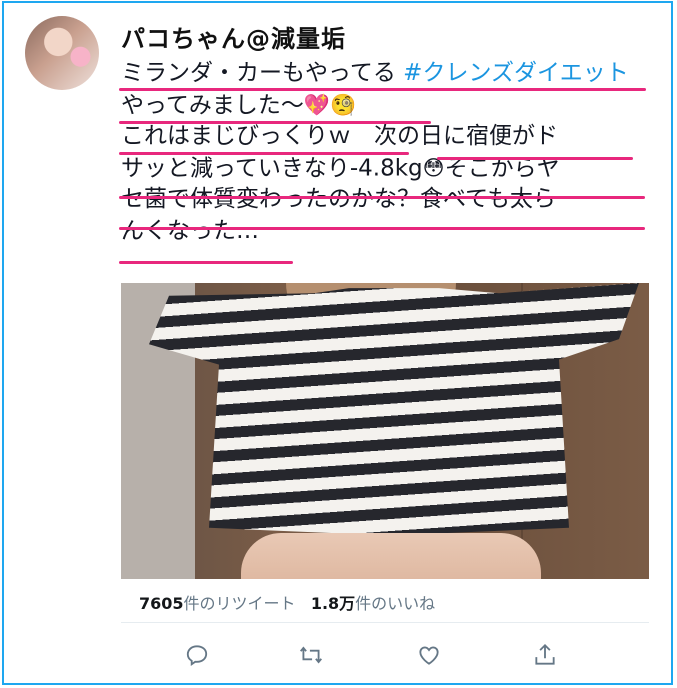 The width and height of the screenshot is (677, 688). I want to click on share-button, so click(547, 657).